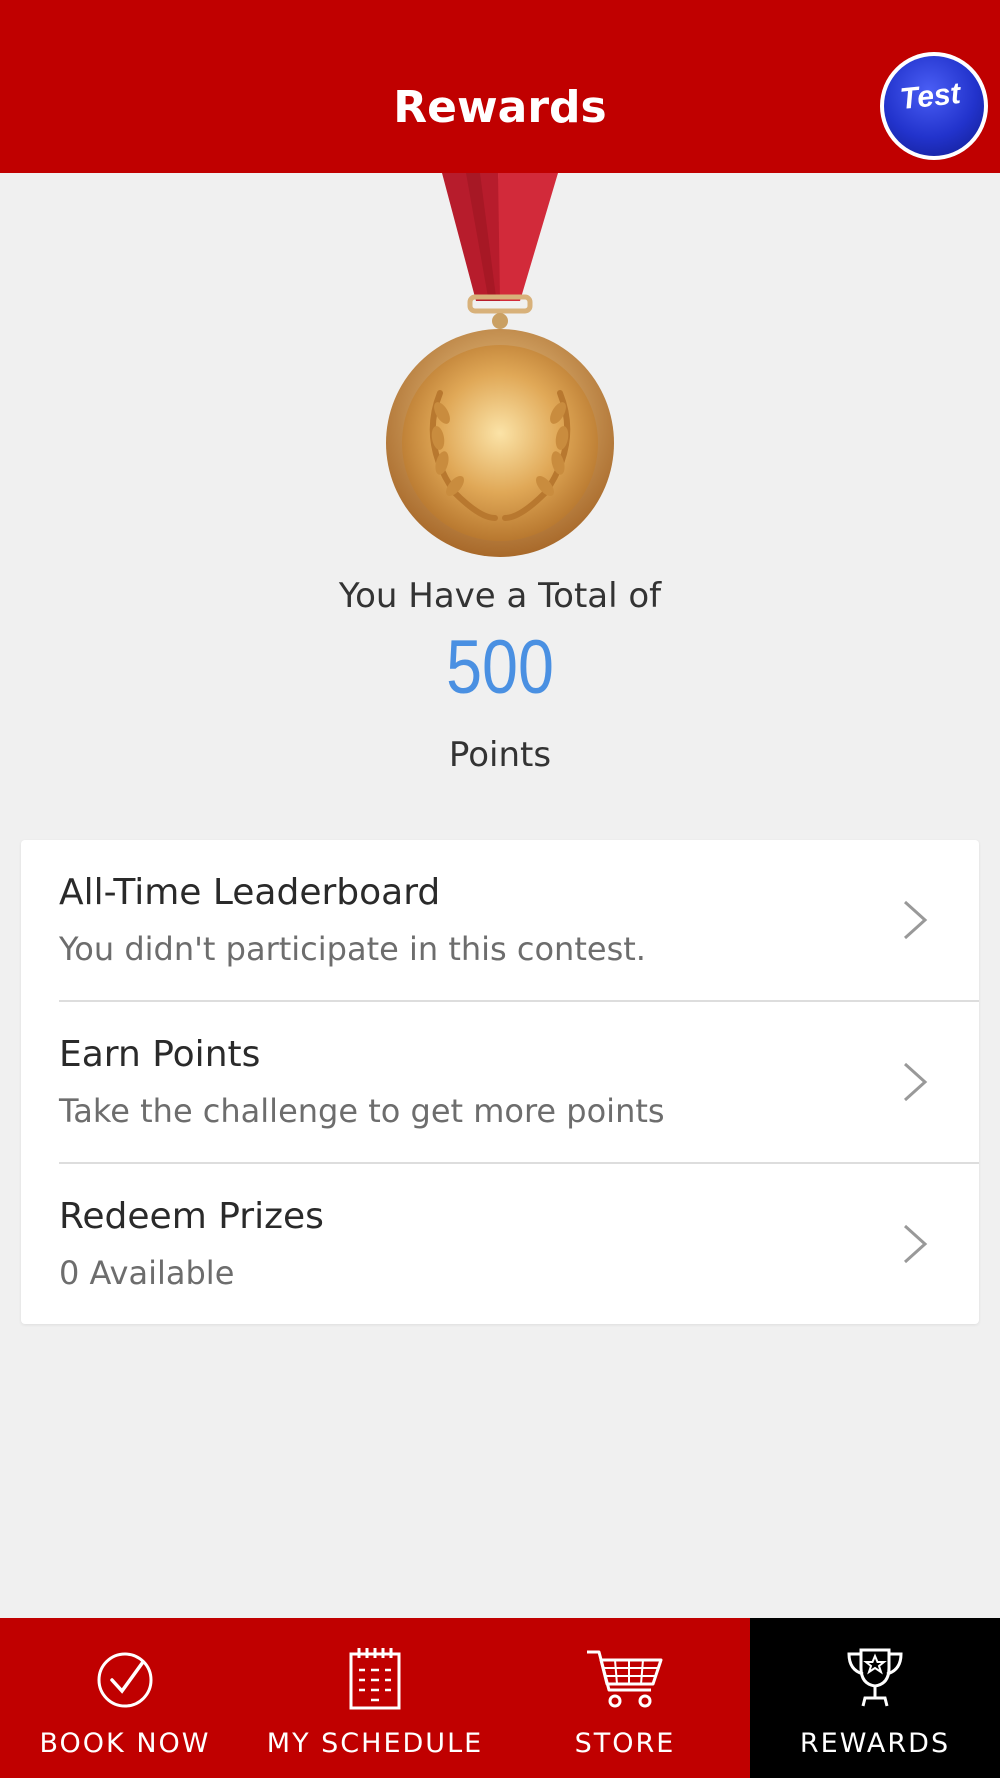  Describe the element at coordinates (625, 1679) in the screenshot. I see `cart-icon` at that location.